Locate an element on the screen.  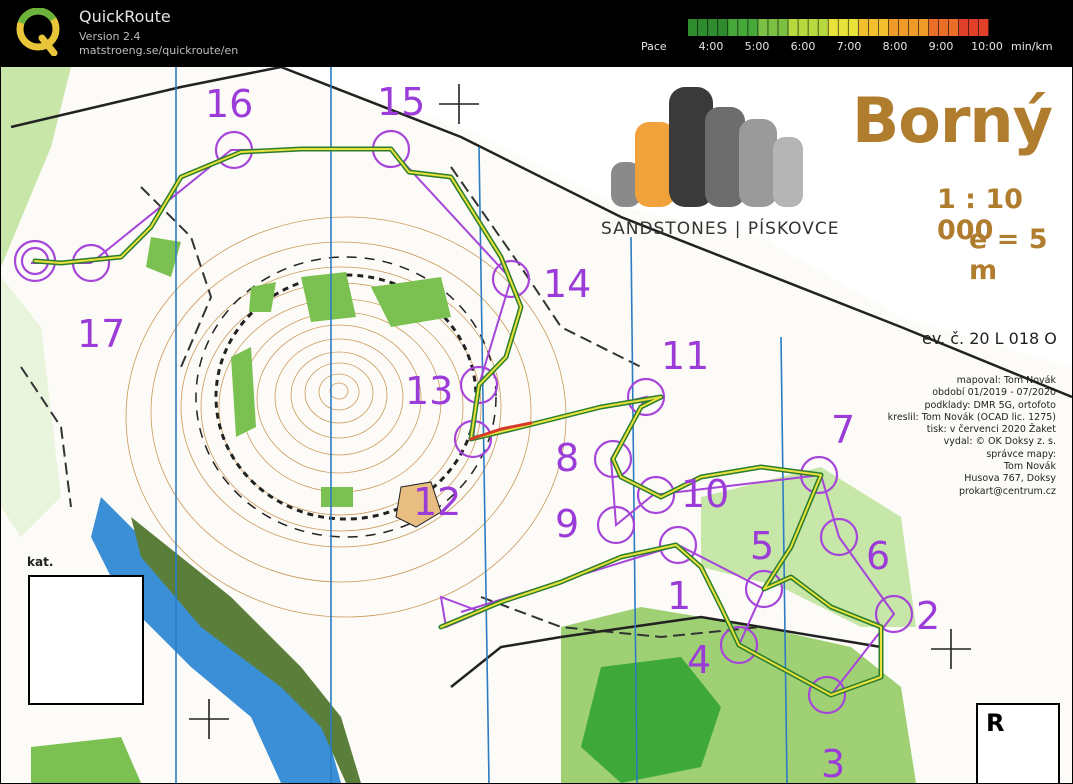
pace-unit: min/km is located at coordinates (1032, 46).